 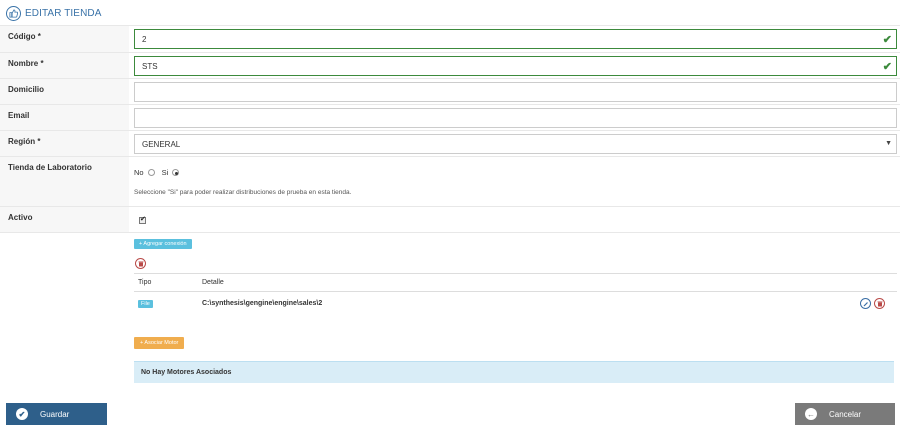 I want to click on domicilio-input, so click(x=515, y=92).